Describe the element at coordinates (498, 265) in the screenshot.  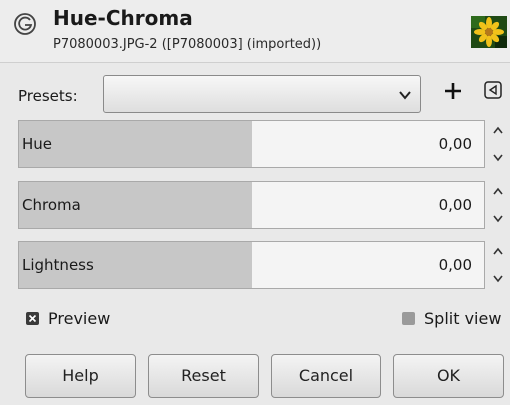
I see `lightness-spin-buttons` at that location.